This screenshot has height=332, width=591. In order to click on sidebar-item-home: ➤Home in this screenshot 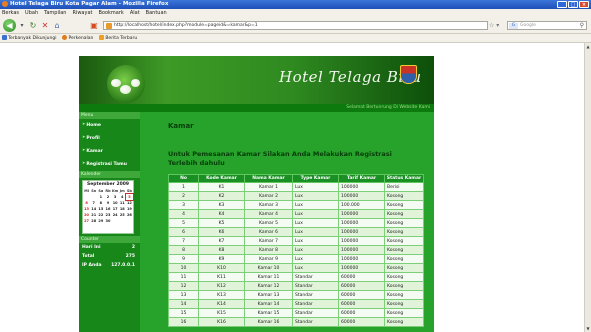, I will do `click(109, 125)`.